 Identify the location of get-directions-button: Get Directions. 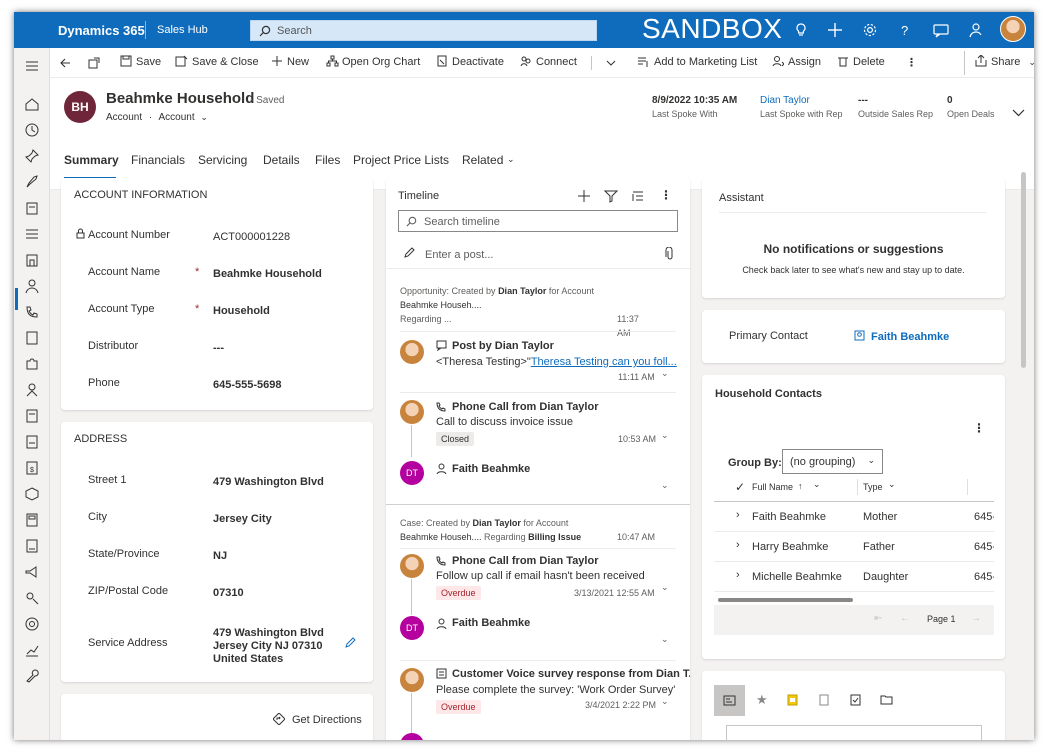
(327, 720).